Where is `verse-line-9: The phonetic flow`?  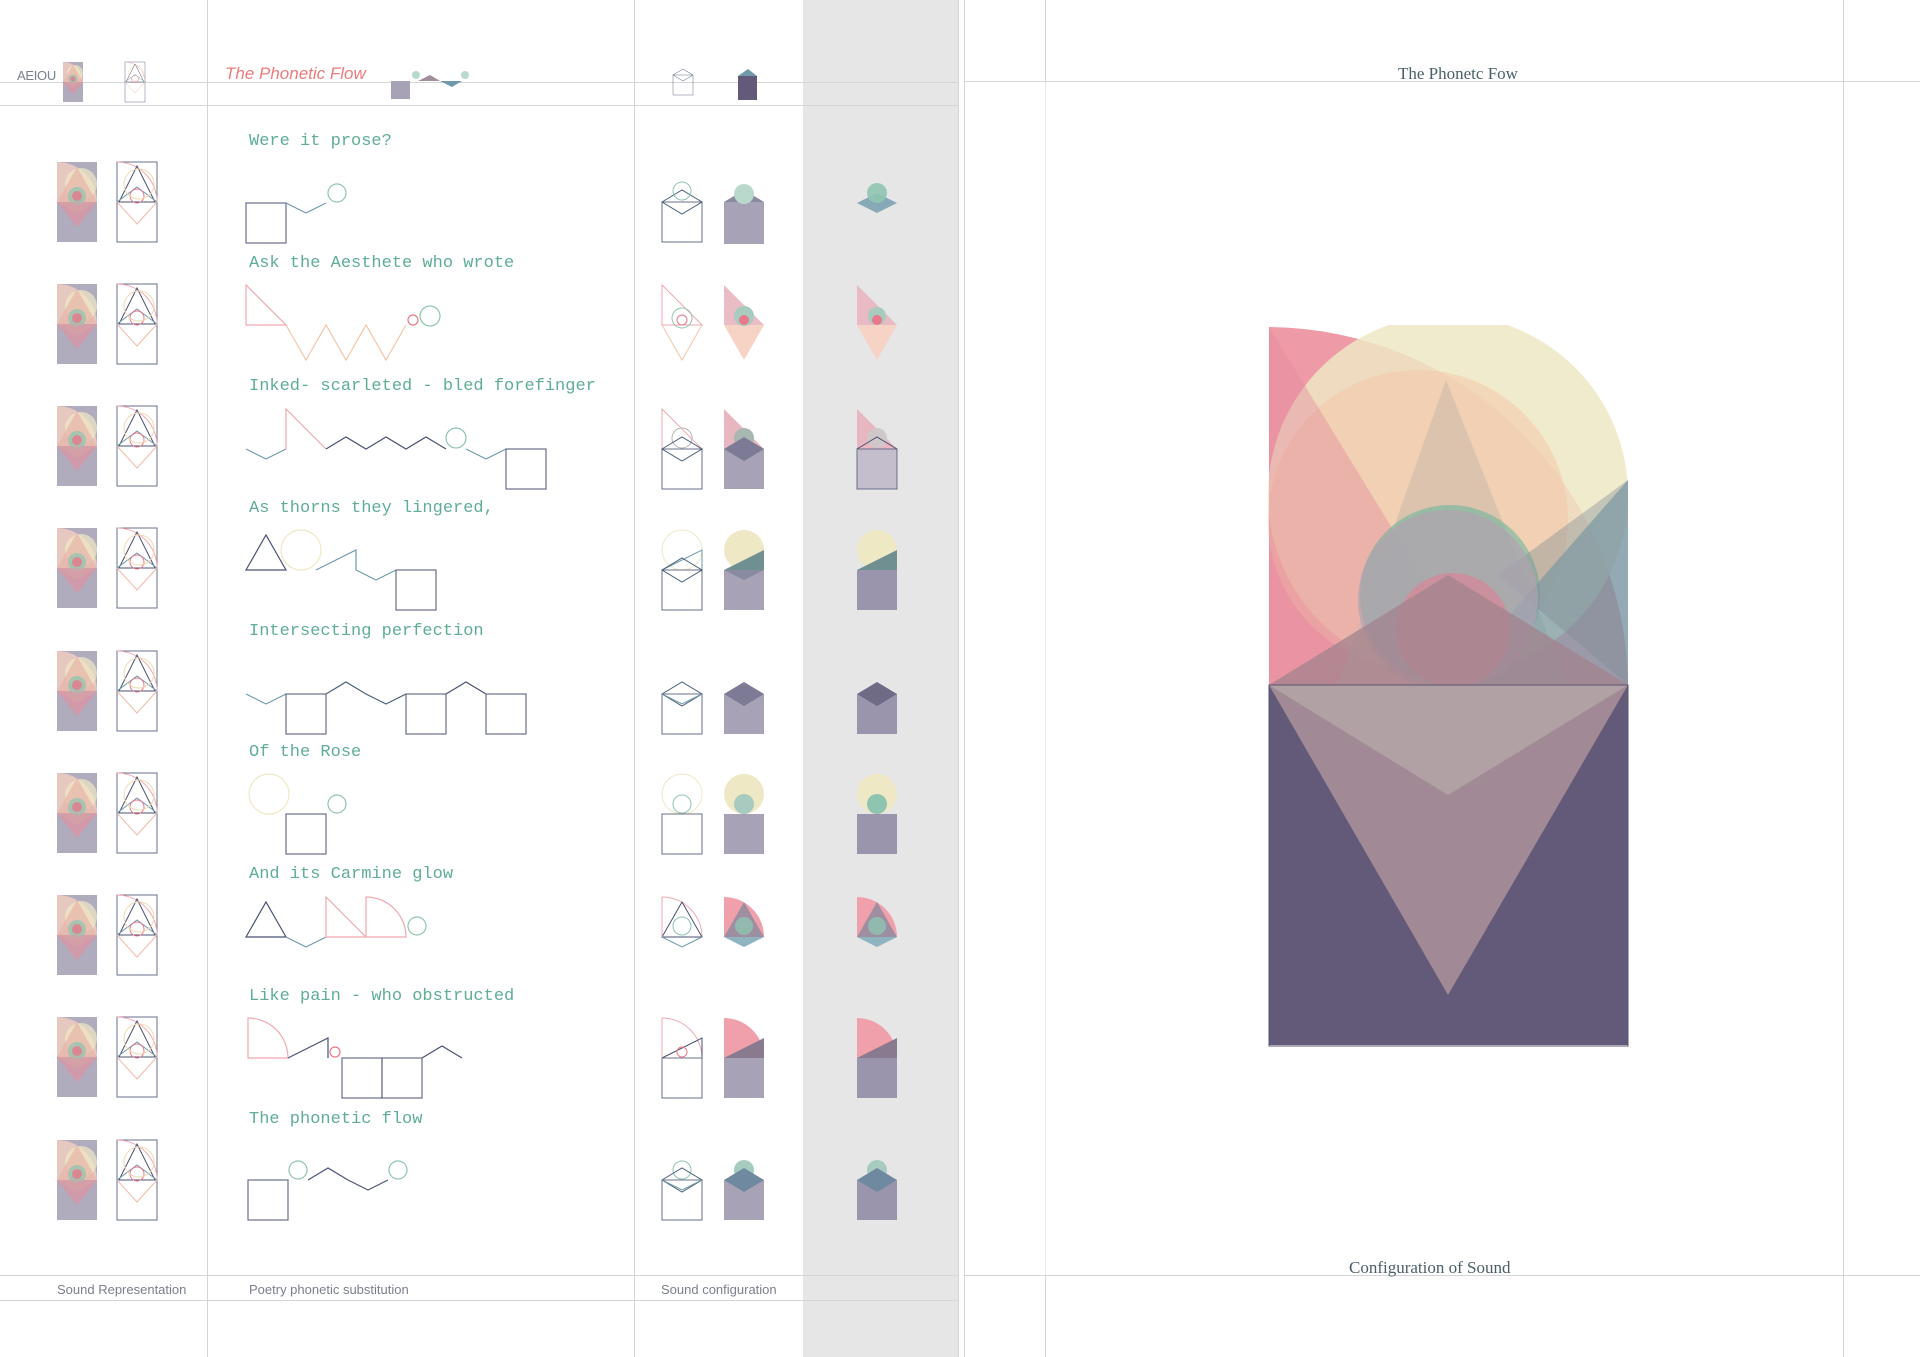 verse-line-9: The phonetic flow is located at coordinates (336, 1119).